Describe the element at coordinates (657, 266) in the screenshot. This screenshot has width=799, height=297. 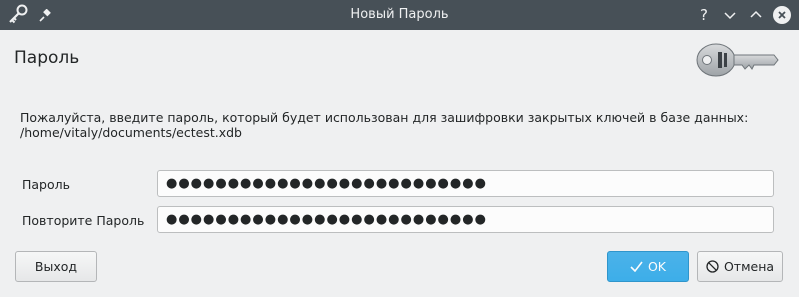
I see `ok-button-label: OK` at that location.